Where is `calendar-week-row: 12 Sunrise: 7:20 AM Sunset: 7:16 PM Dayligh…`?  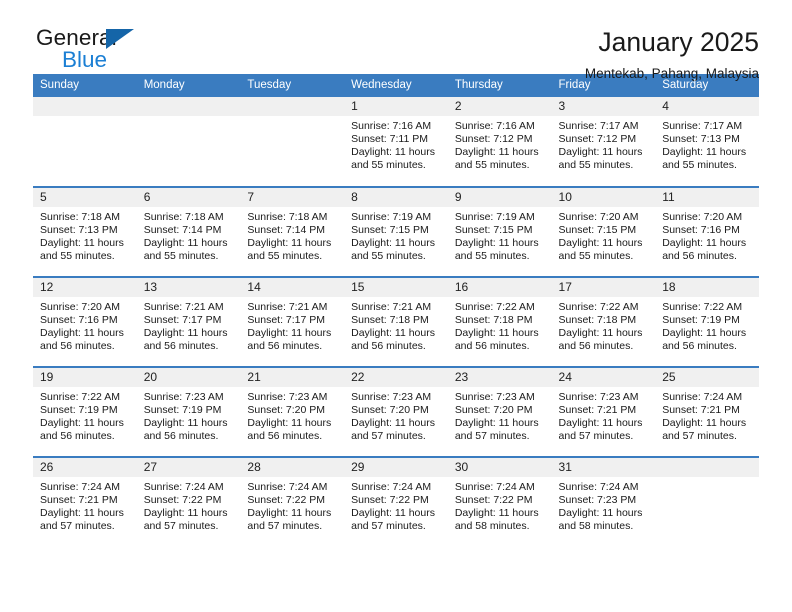 calendar-week-row: 12 Sunrise: 7:20 AM Sunset: 7:16 PM Dayligh… is located at coordinates (396, 321).